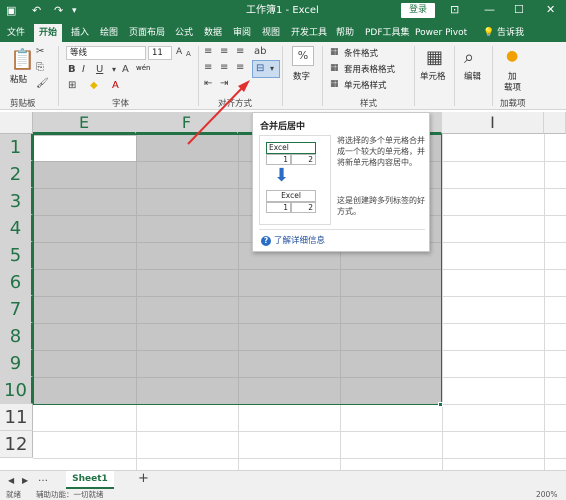 This screenshot has width=566, height=500. What do you see at coordinates (83, 70) in the screenshot?
I see `italic-icon: I` at bounding box center [83, 70].